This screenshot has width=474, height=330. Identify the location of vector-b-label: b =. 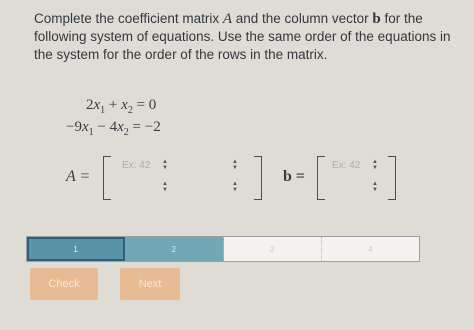
(294, 176).